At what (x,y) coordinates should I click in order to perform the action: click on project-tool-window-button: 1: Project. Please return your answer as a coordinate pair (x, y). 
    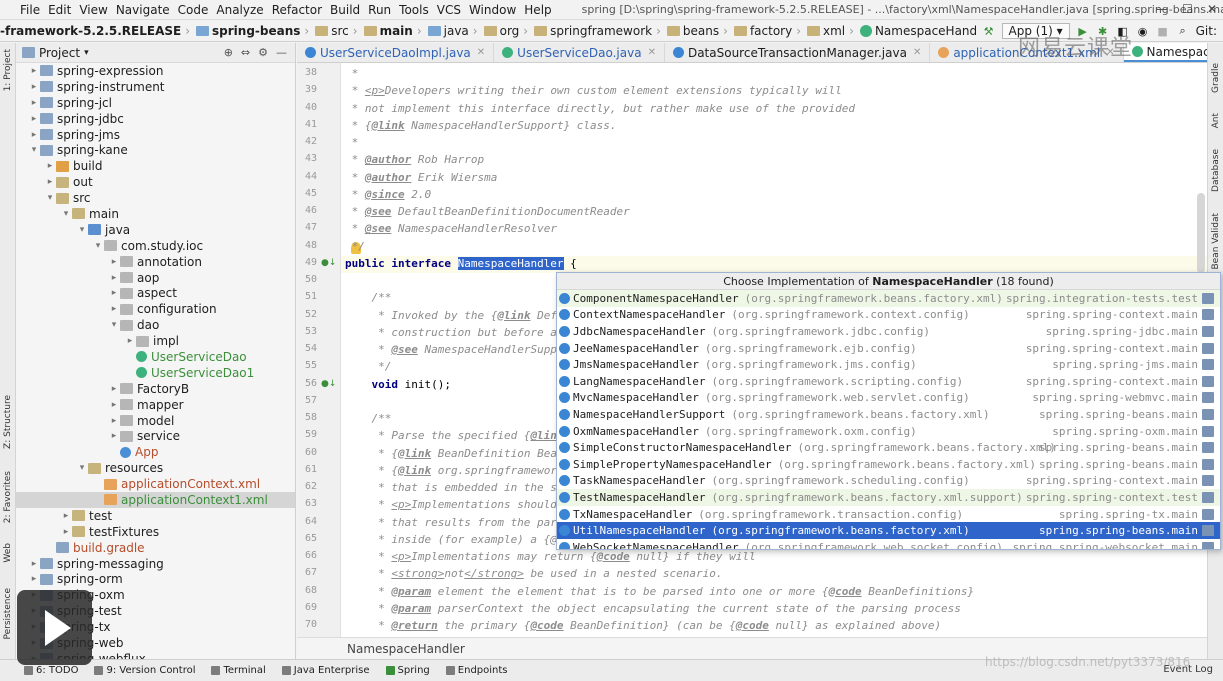
    Looking at the image, I should click on (8, 70).